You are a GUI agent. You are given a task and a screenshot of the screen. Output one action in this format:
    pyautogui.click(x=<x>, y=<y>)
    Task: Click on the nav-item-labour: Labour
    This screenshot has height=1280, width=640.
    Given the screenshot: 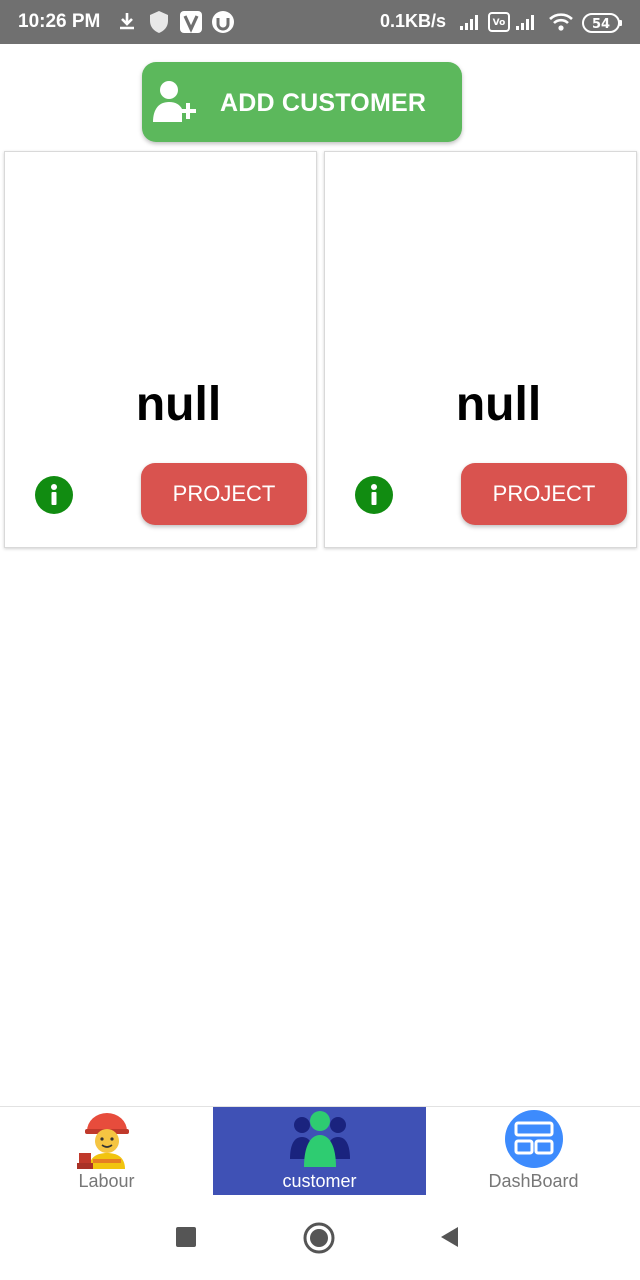 What is the action you would take?
    pyautogui.click(x=106, y=1151)
    